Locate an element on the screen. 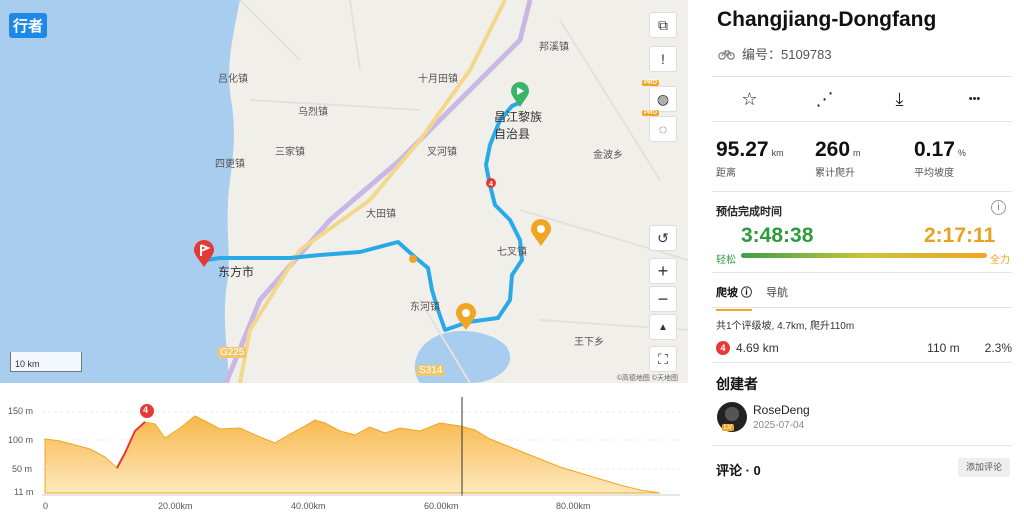 Image resolution: width=1024 pixels, height=520 pixels. comments-heading: 评论 · 0 is located at coordinates (738, 470).